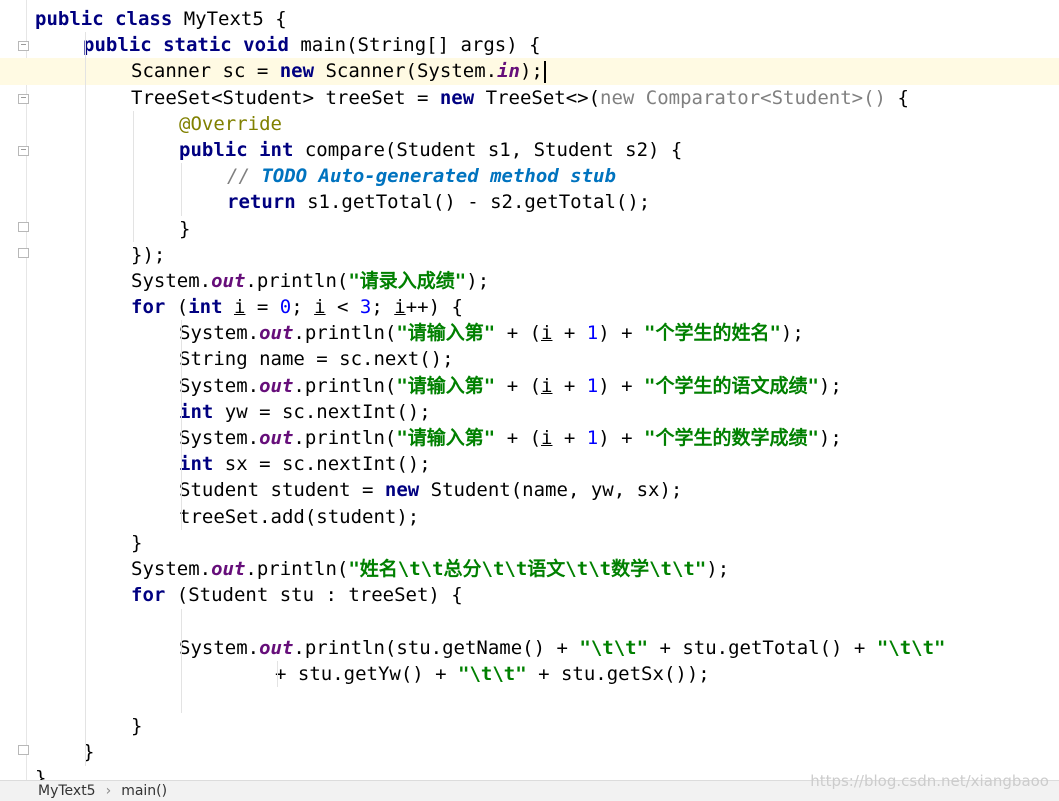 Image resolution: width=1059 pixels, height=801 pixels. What do you see at coordinates (242, 149) in the screenshot?
I see `code-token: public int` at bounding box center [242, 149].